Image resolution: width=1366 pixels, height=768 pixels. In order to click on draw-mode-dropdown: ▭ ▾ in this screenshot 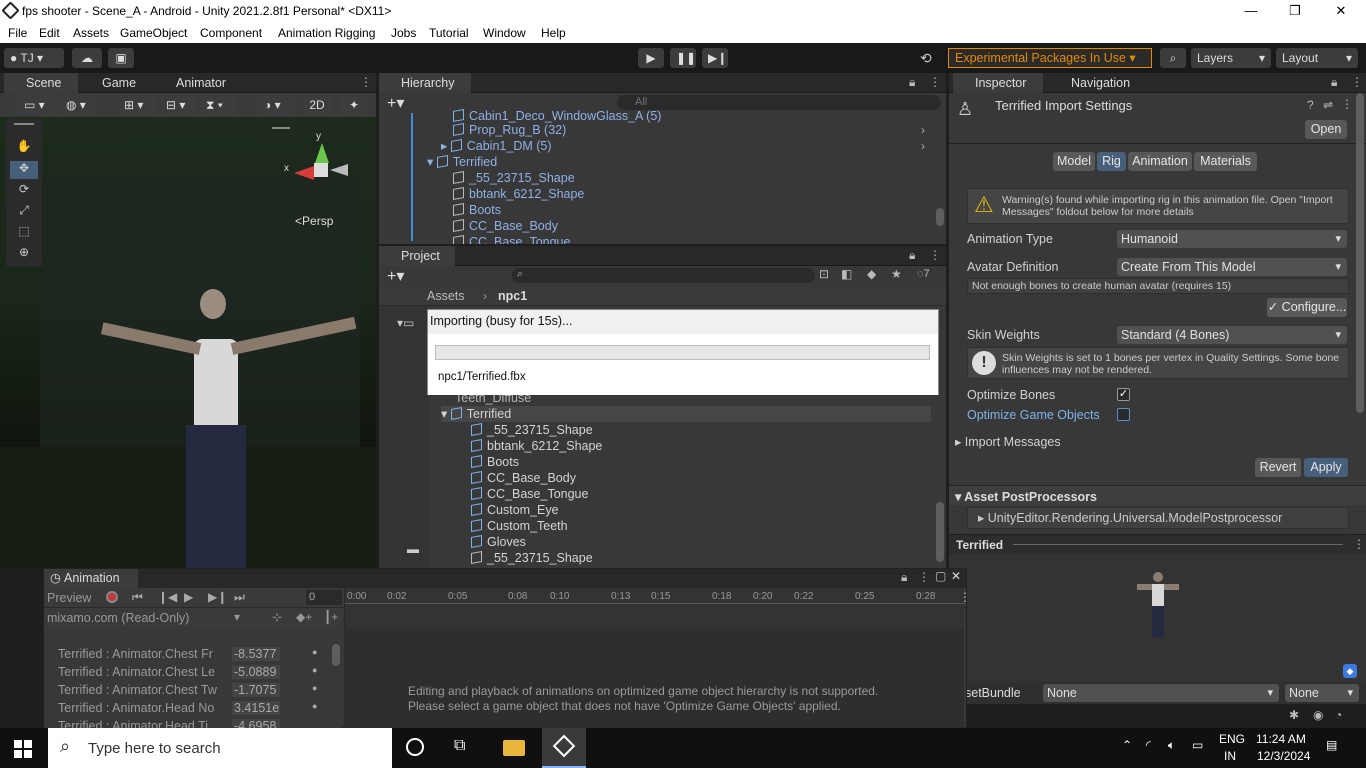, I will do `click(38, 105)`.